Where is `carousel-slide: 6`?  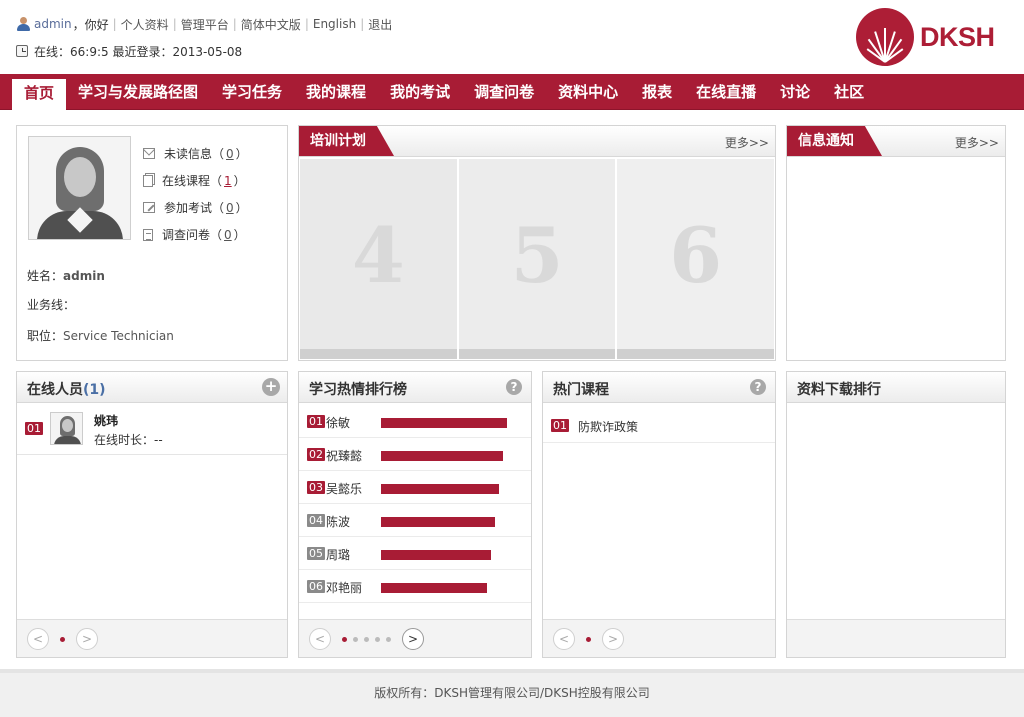 carousel-slide: 6 is located at coordinates (696, 259).